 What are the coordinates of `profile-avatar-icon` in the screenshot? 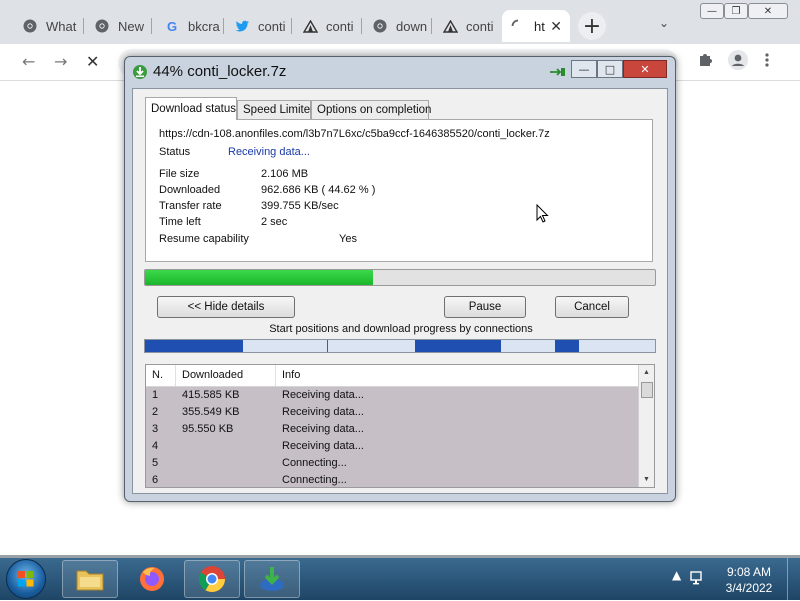 It's located at (738, 62).